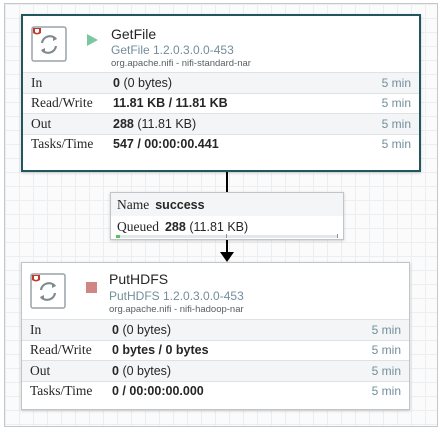  I want to click on processor-bundle: org.apache.nifi - nifi-standard-nar, so click(181, 63).